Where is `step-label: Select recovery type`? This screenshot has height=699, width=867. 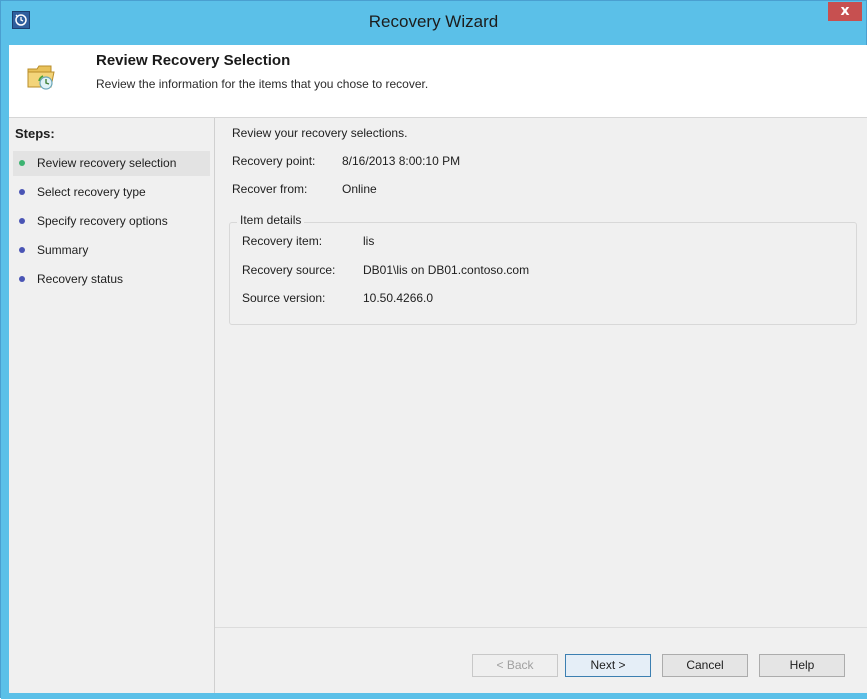 step-label: Select recovery type is located at coordinates (91, 192).